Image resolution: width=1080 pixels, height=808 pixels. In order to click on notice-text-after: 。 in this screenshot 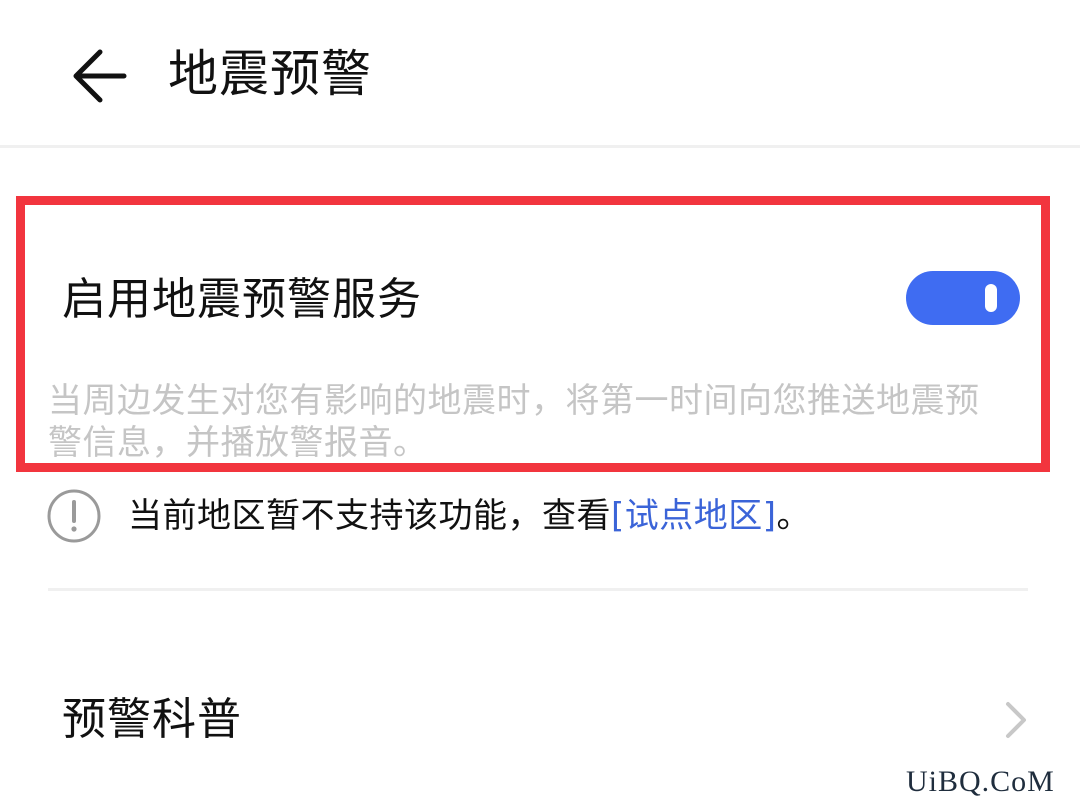, I will do `click(794, 516)`.